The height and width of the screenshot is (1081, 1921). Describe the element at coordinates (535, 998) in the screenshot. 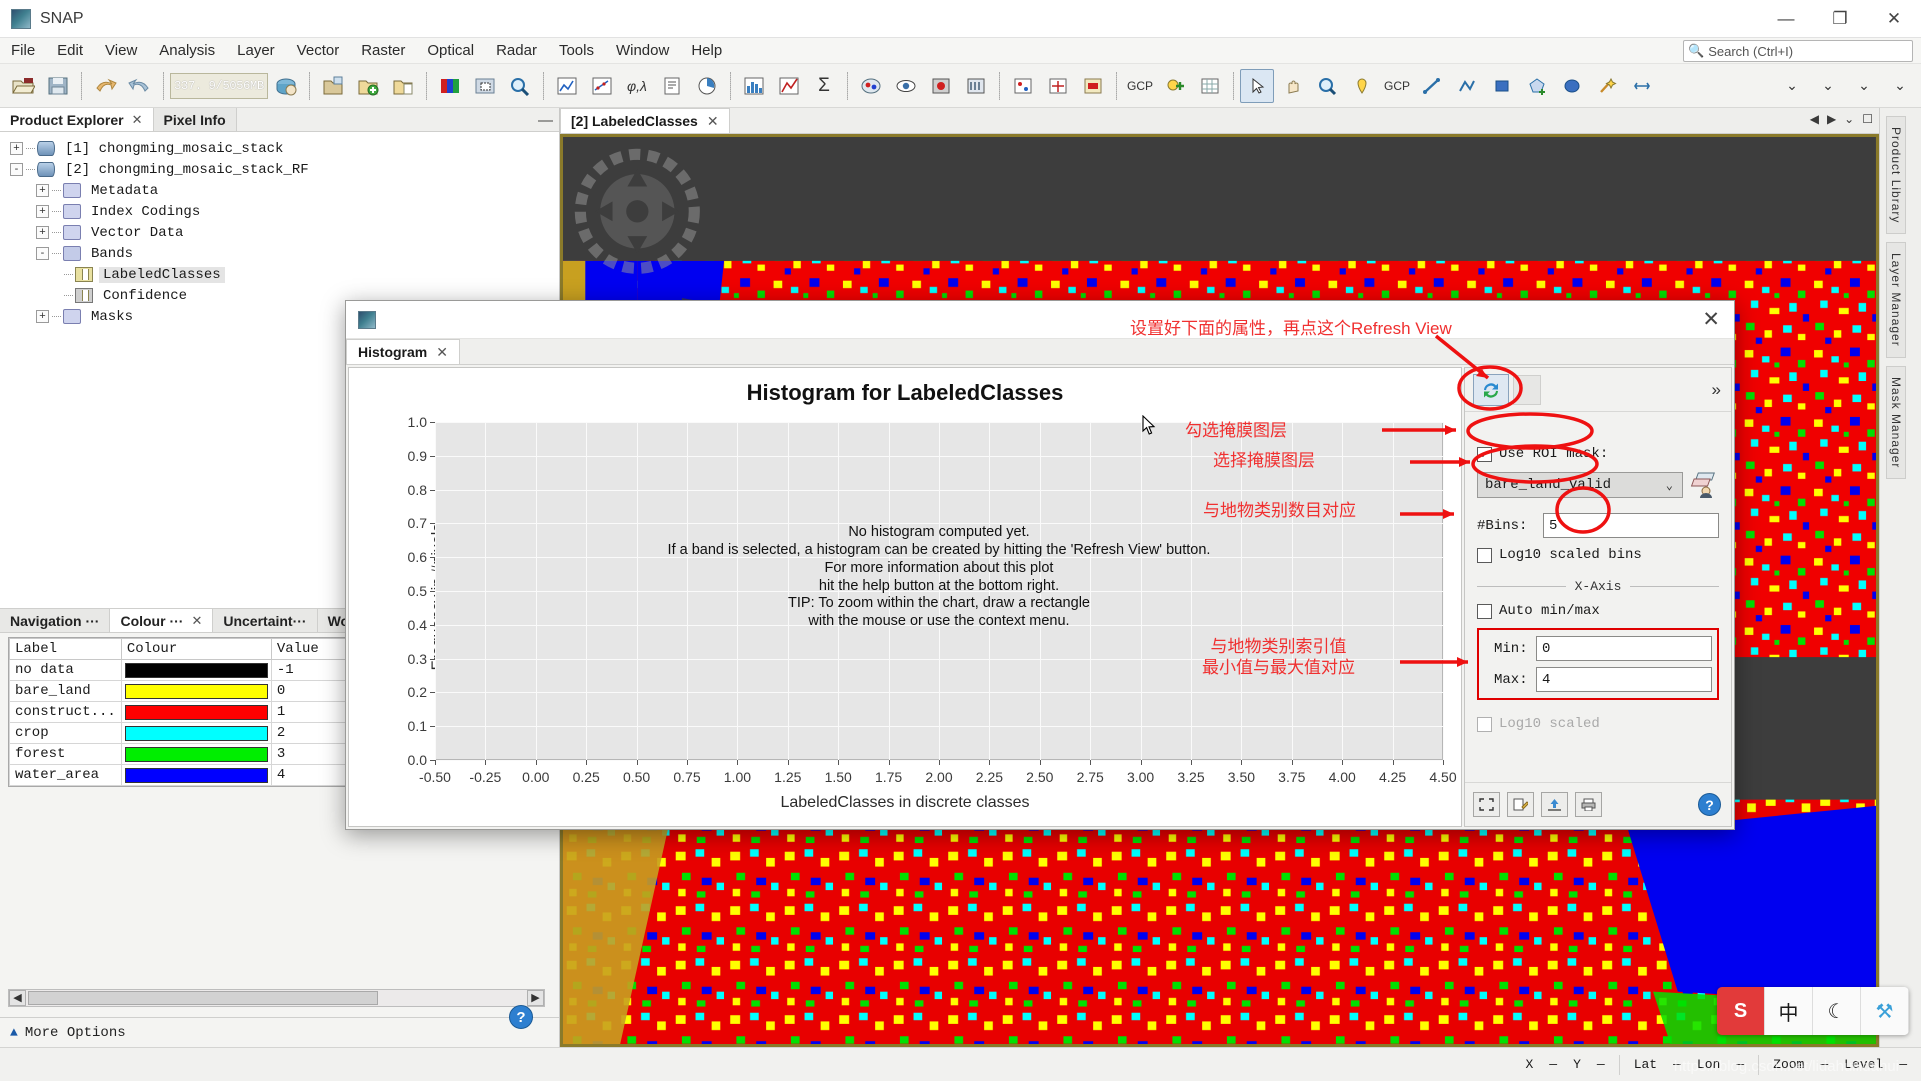

I see `scroll-right-icon: ▶` at that location.